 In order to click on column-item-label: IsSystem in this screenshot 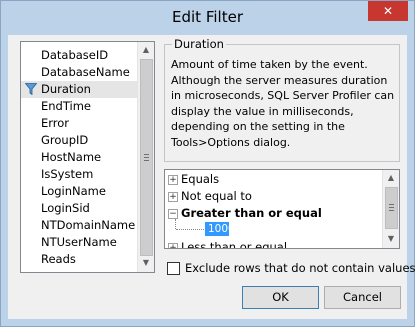, I will do `click(67, 174)`.